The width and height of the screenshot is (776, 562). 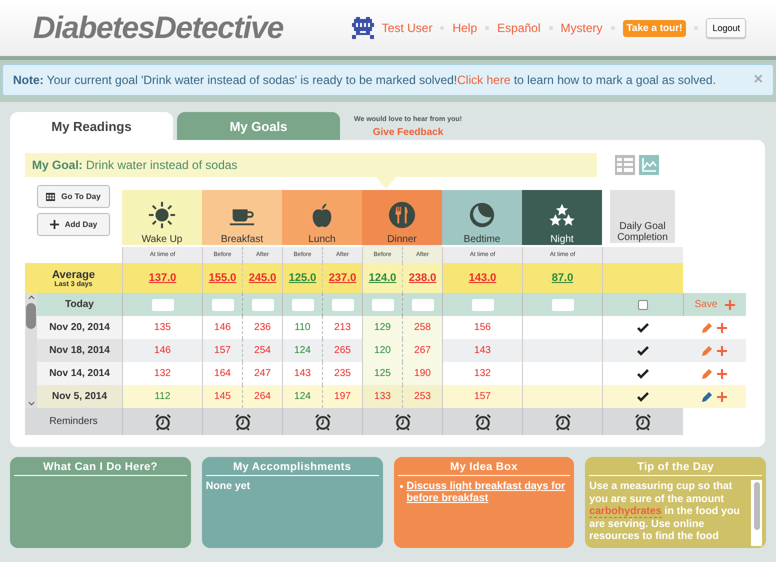 What do you see at coordinates (488, 492) in the screenshot?
I see `idea-link: Discuss light breakfast days for before breakfast` at bounding box center [488, 492].